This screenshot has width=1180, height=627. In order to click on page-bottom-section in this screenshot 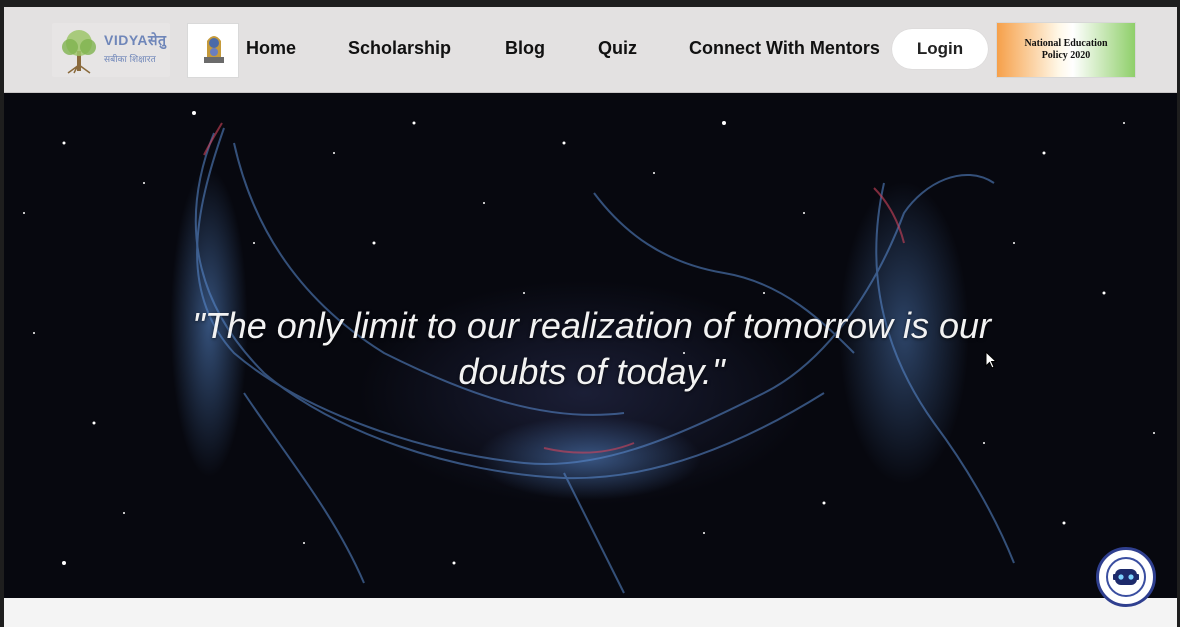, I will do `click(590, 612)`.